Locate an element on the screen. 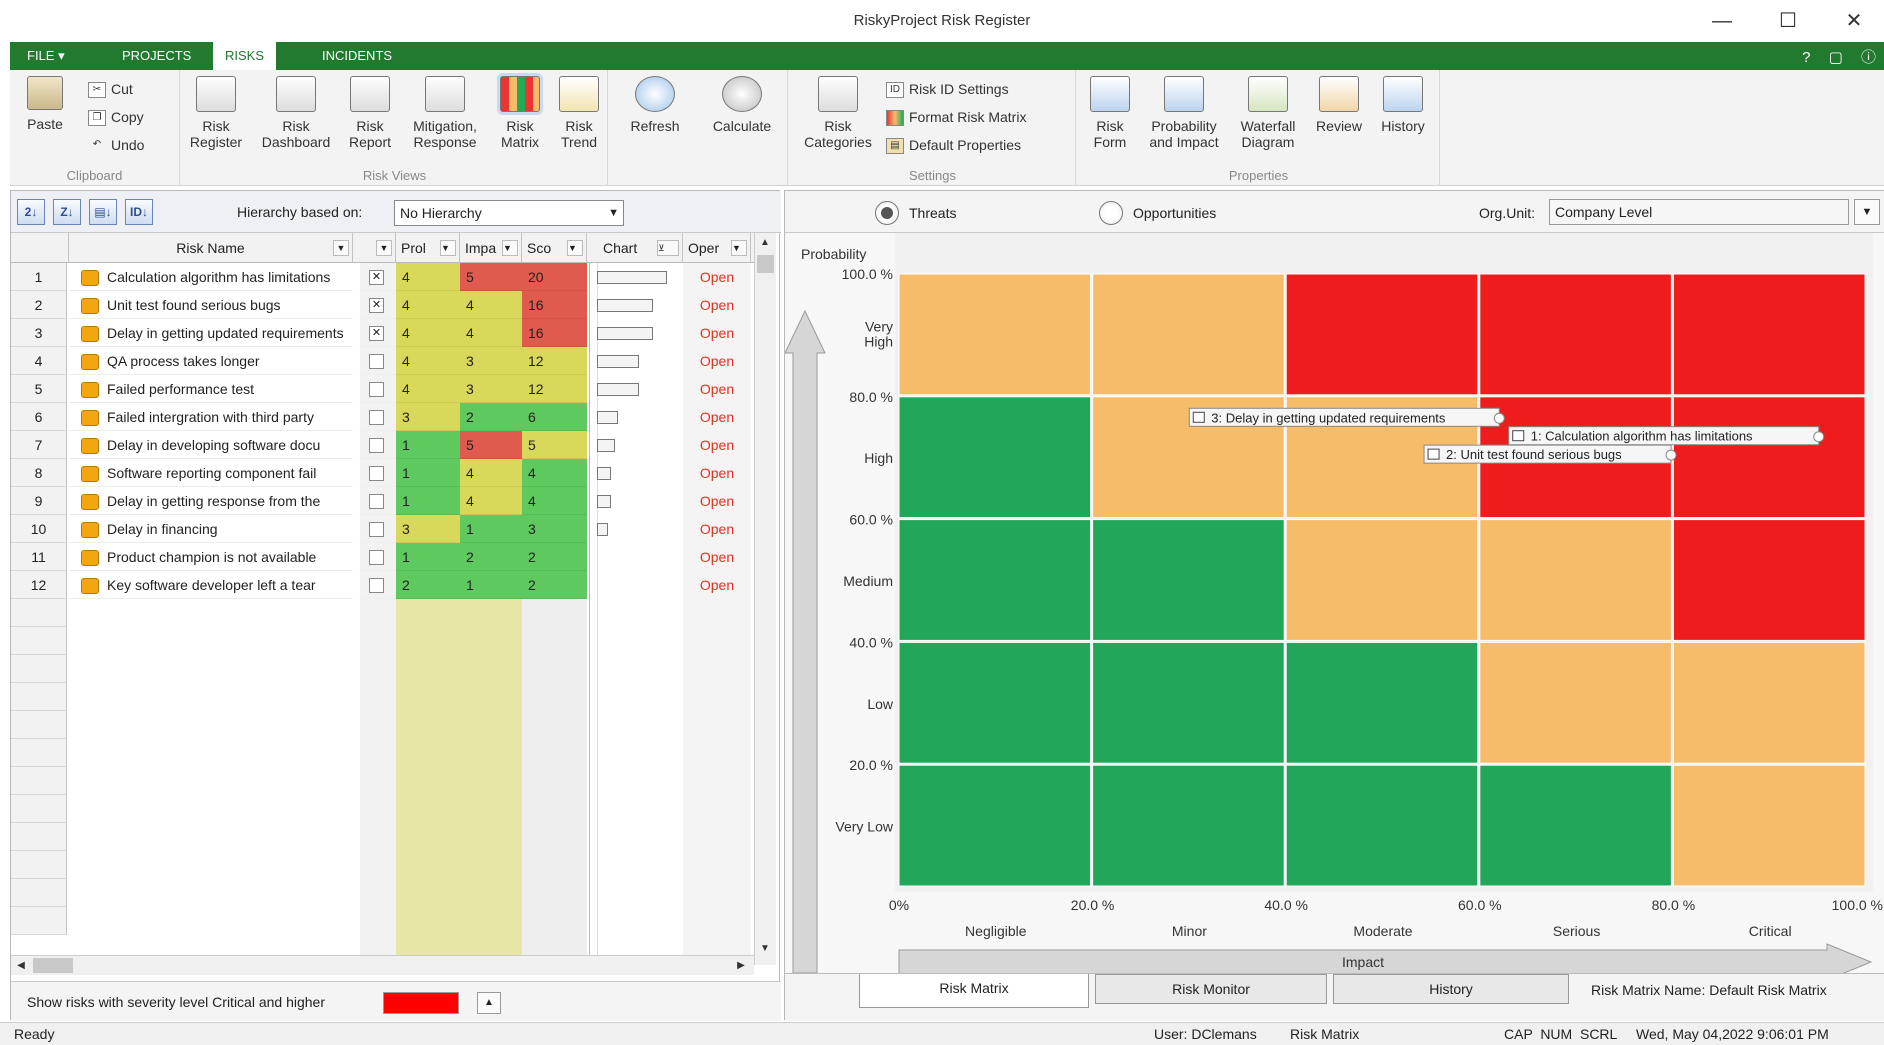 This screenshot has width=1884, height=1045. horizontal-scrollbar: ◀ ▶ is located at coordinates (382, 965).